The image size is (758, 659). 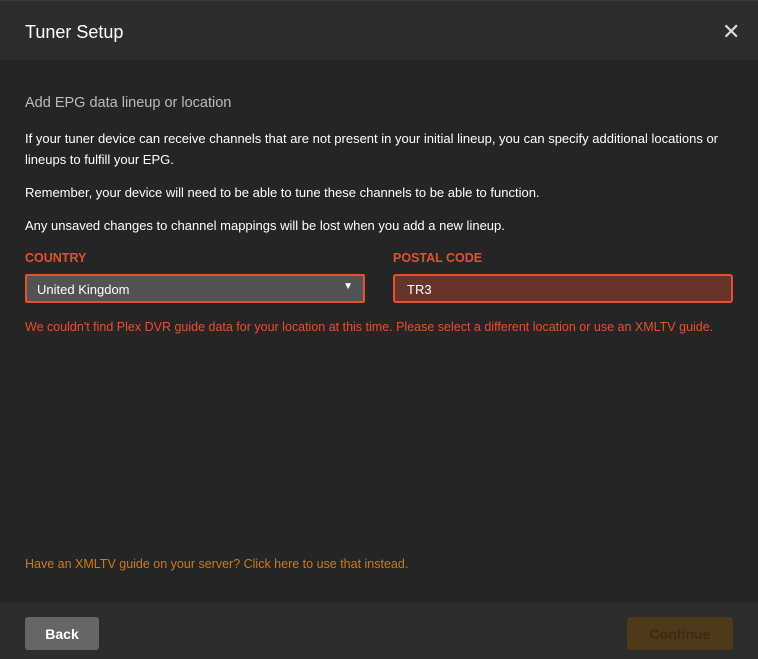 I want to click on close-icon: ✕, so click(x=731, y=32).